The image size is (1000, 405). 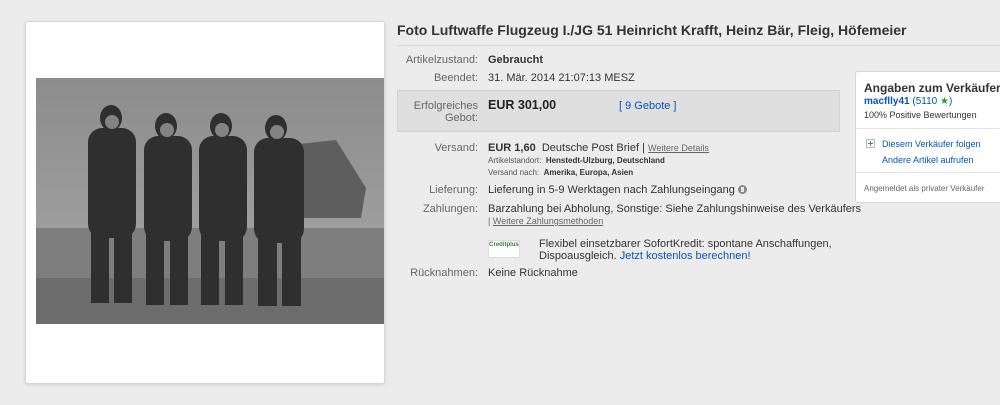 I want to click on seller-divider, so click(x=928, y=128).